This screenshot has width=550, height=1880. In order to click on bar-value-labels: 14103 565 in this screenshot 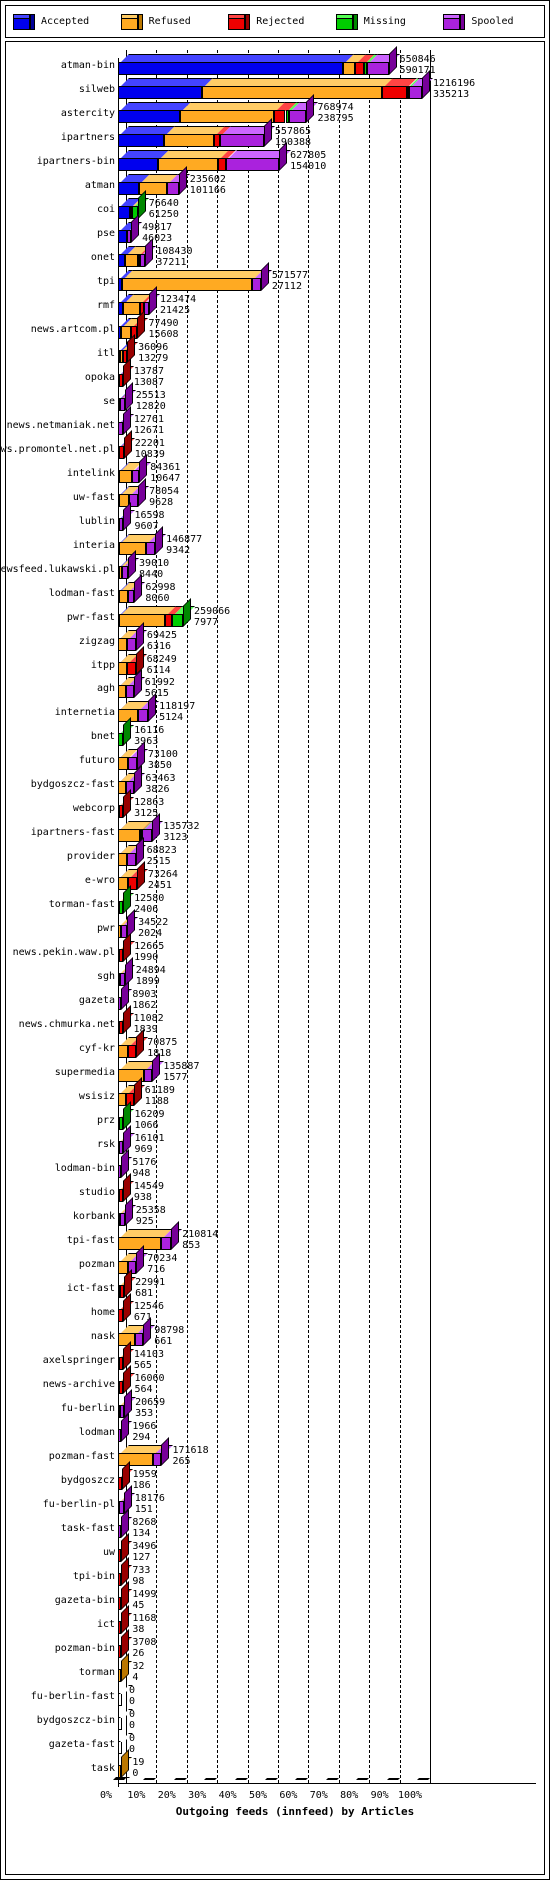, I will do `click(149, 1360)`.